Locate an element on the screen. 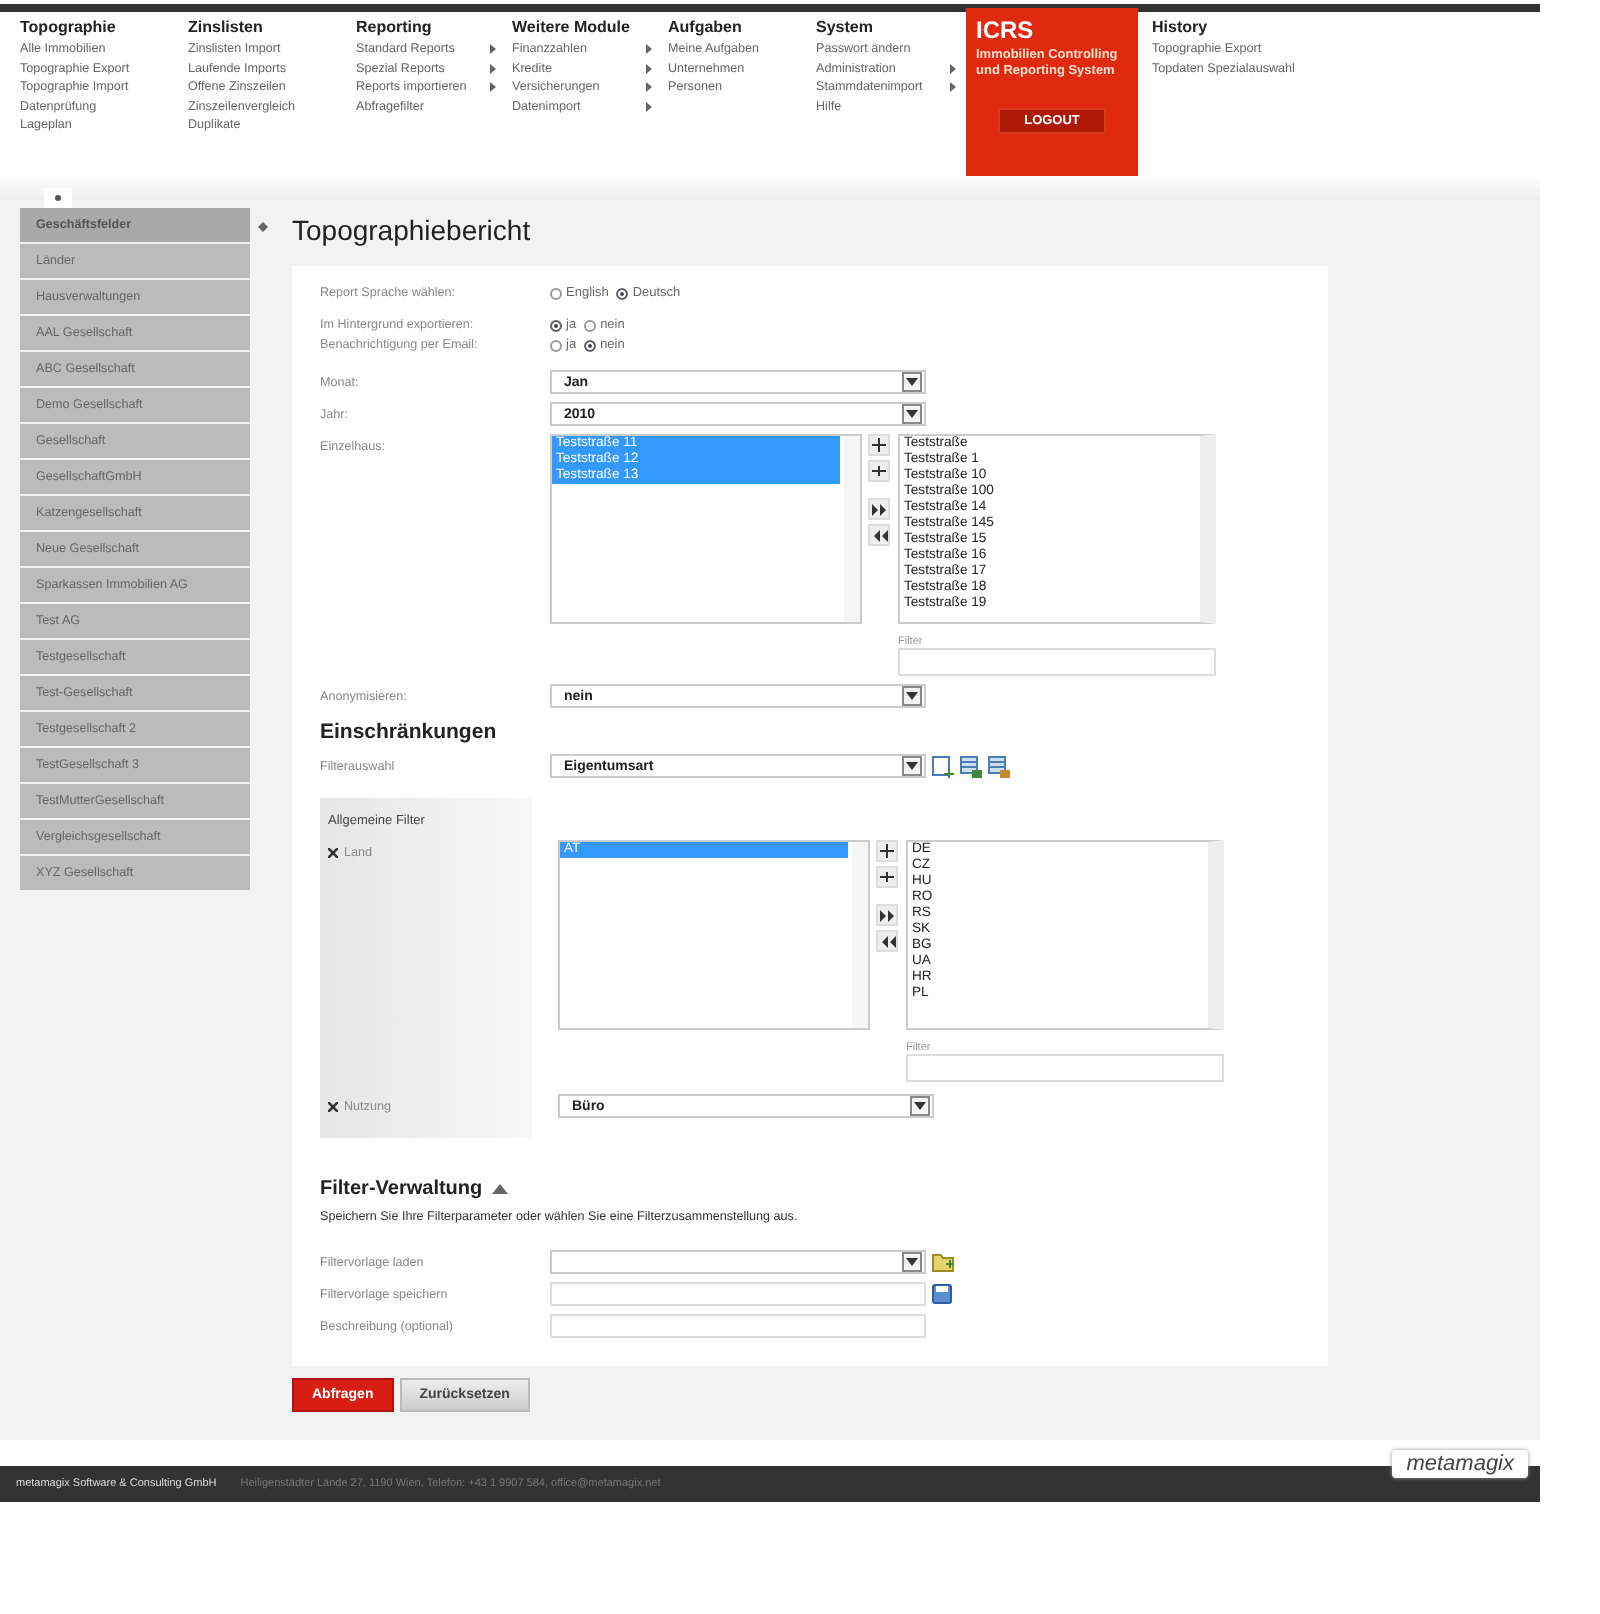  page-title: Topographiebericht is located at coordinates (412, 230).